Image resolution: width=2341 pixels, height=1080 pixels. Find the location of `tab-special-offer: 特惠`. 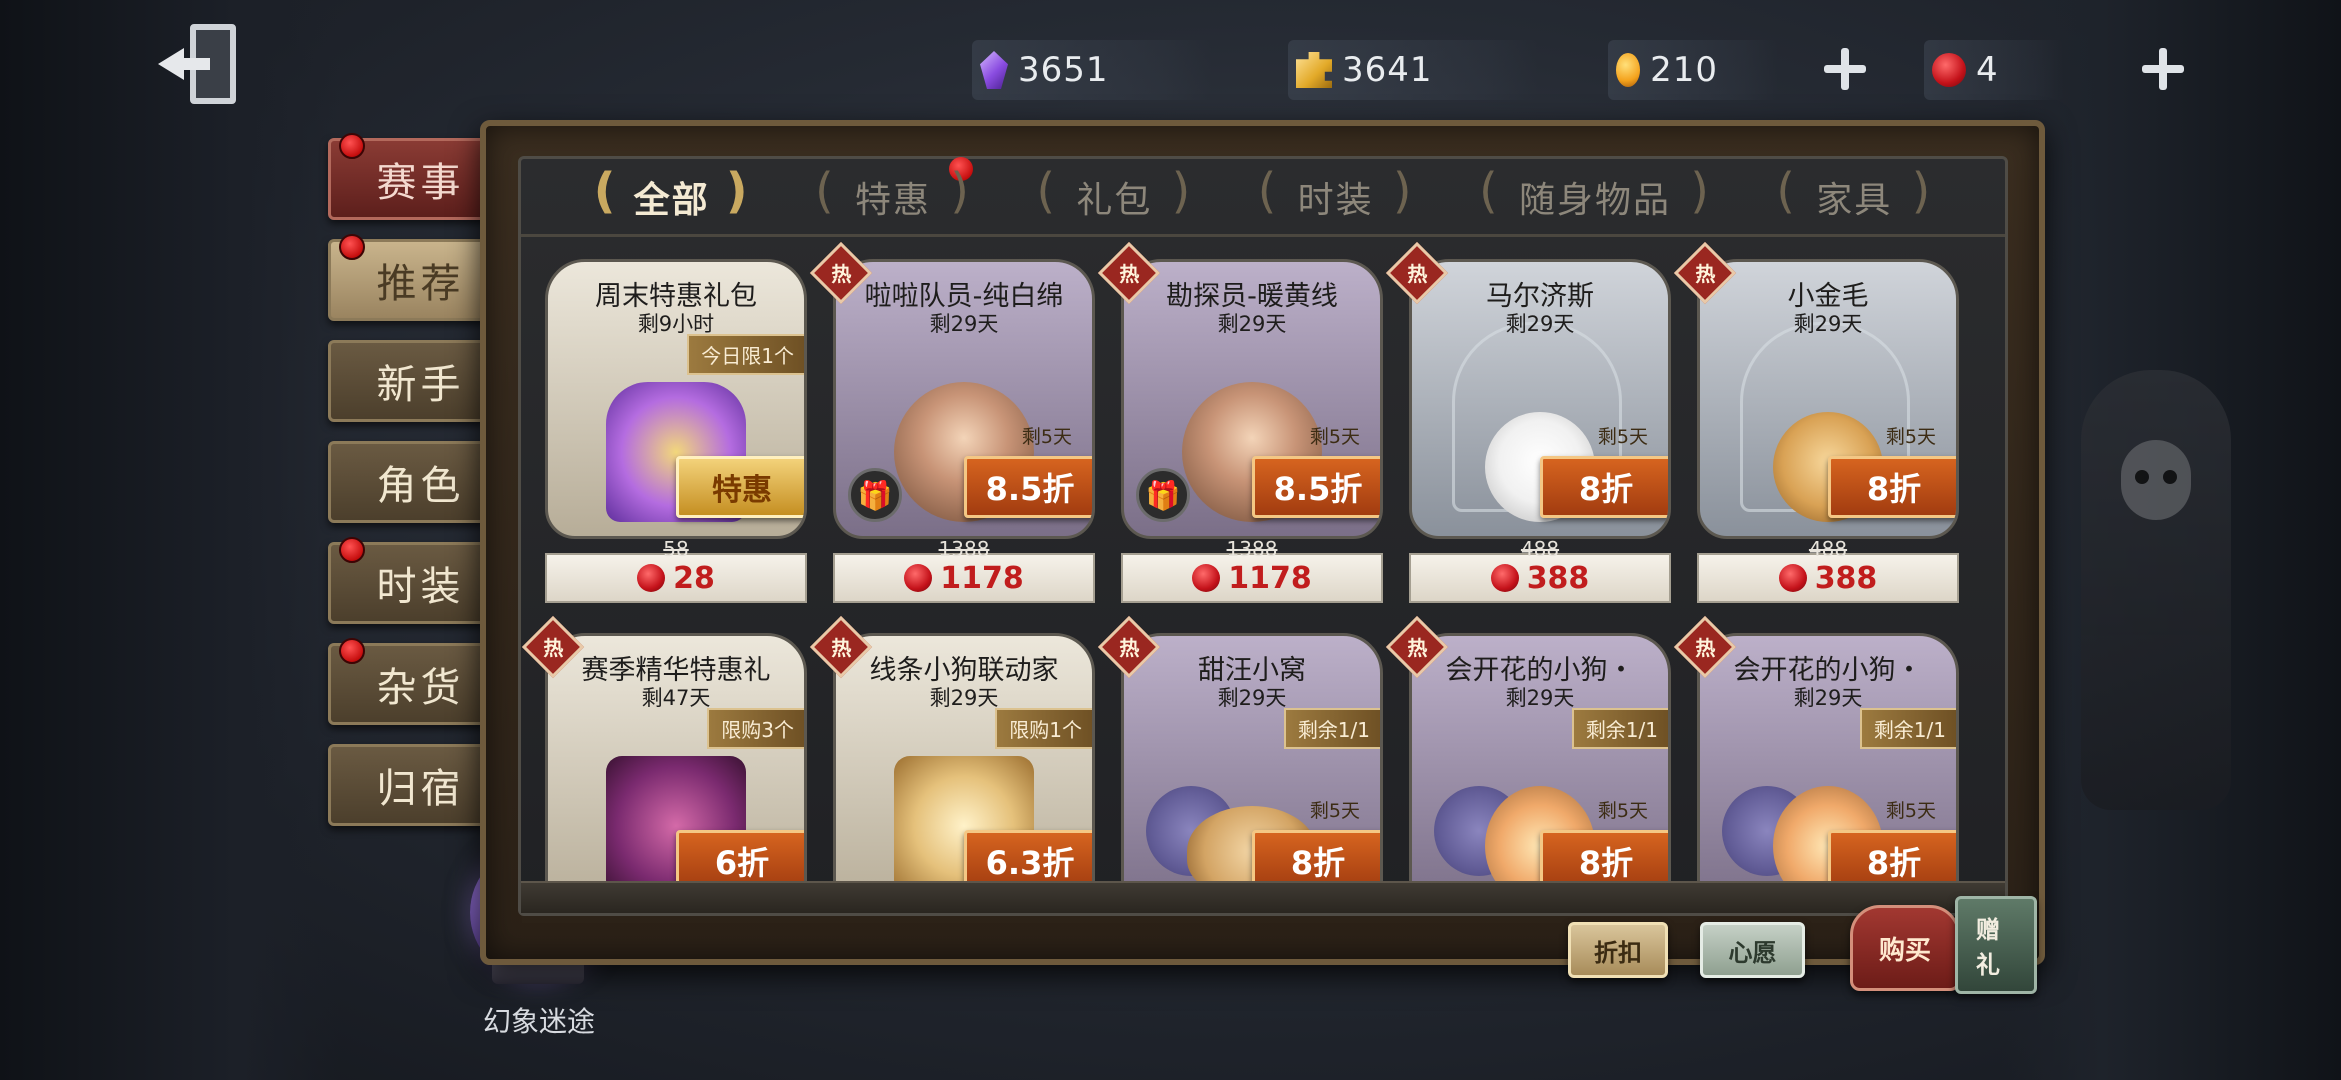

tab-special-offer: 特惠 is located at coordinates (893, 193).